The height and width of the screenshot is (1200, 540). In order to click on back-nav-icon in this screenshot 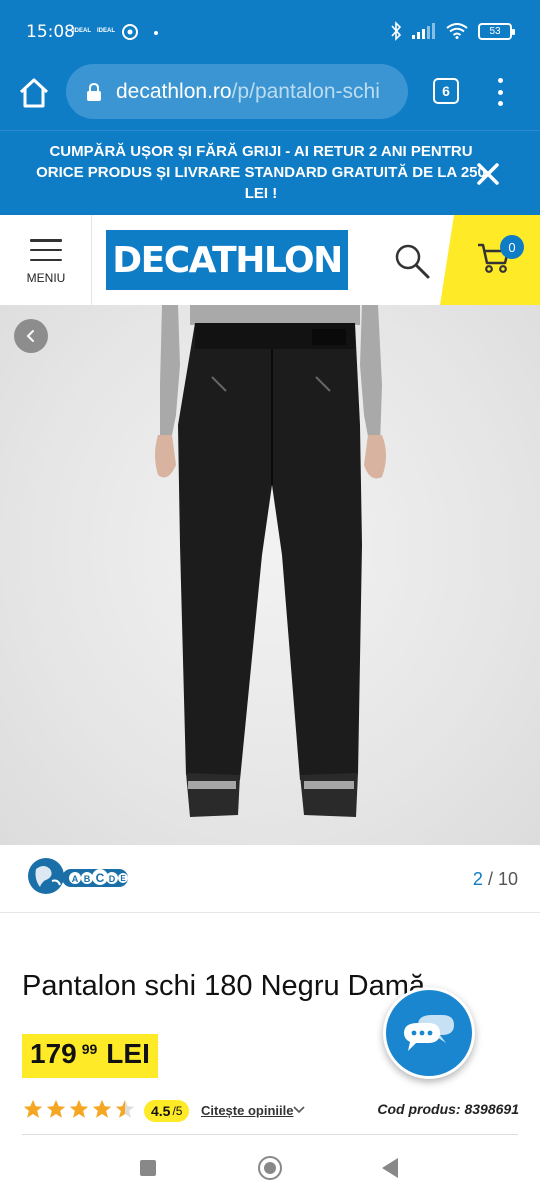, I will do `click(390, 1168)`.